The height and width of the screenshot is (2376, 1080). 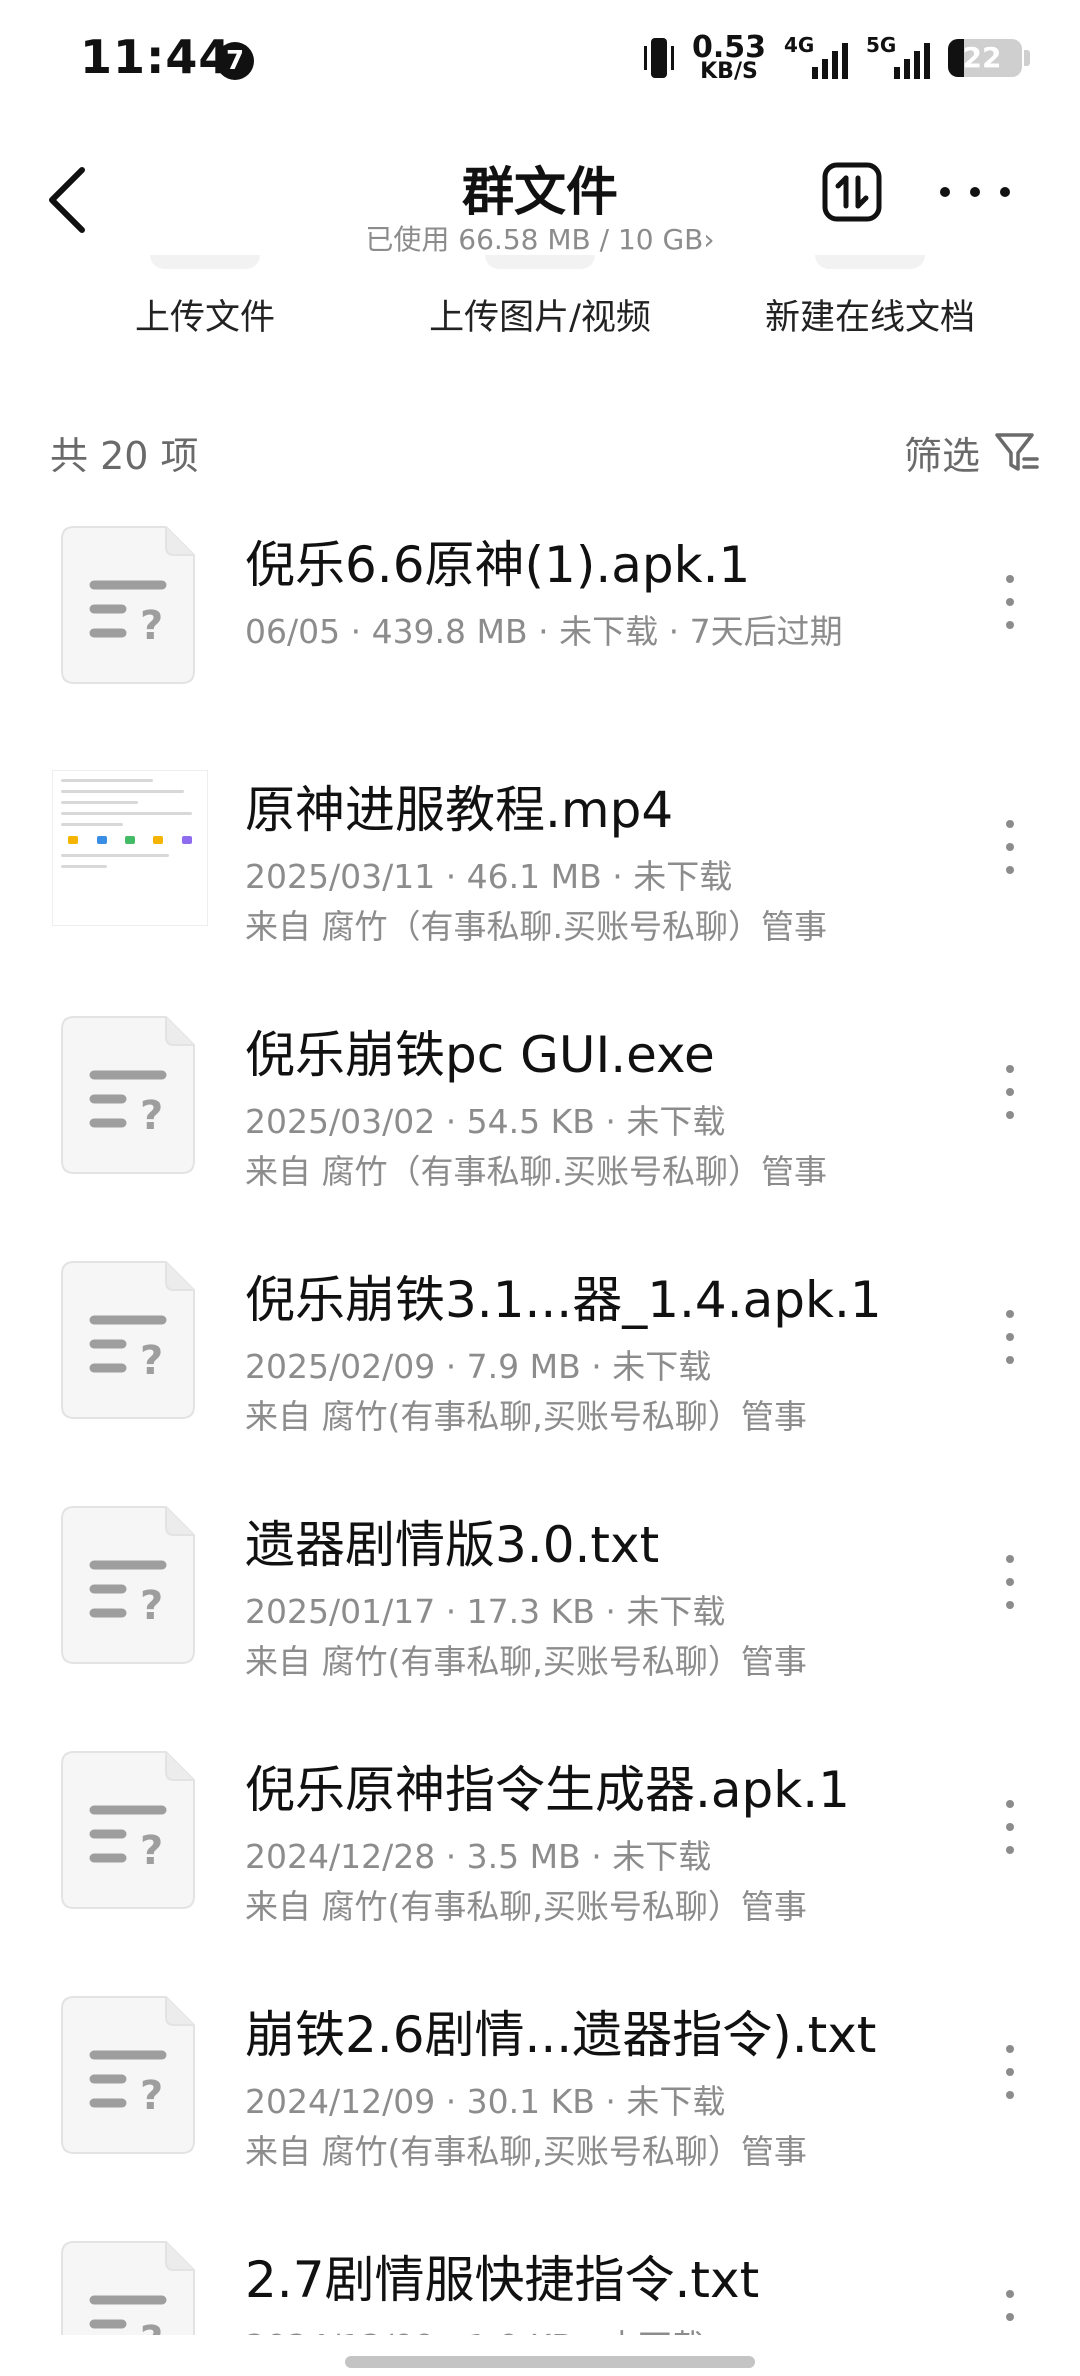 I want to click on file-name: 2.7剧情服快捷指令.txt, so click(x=502, y=2280).